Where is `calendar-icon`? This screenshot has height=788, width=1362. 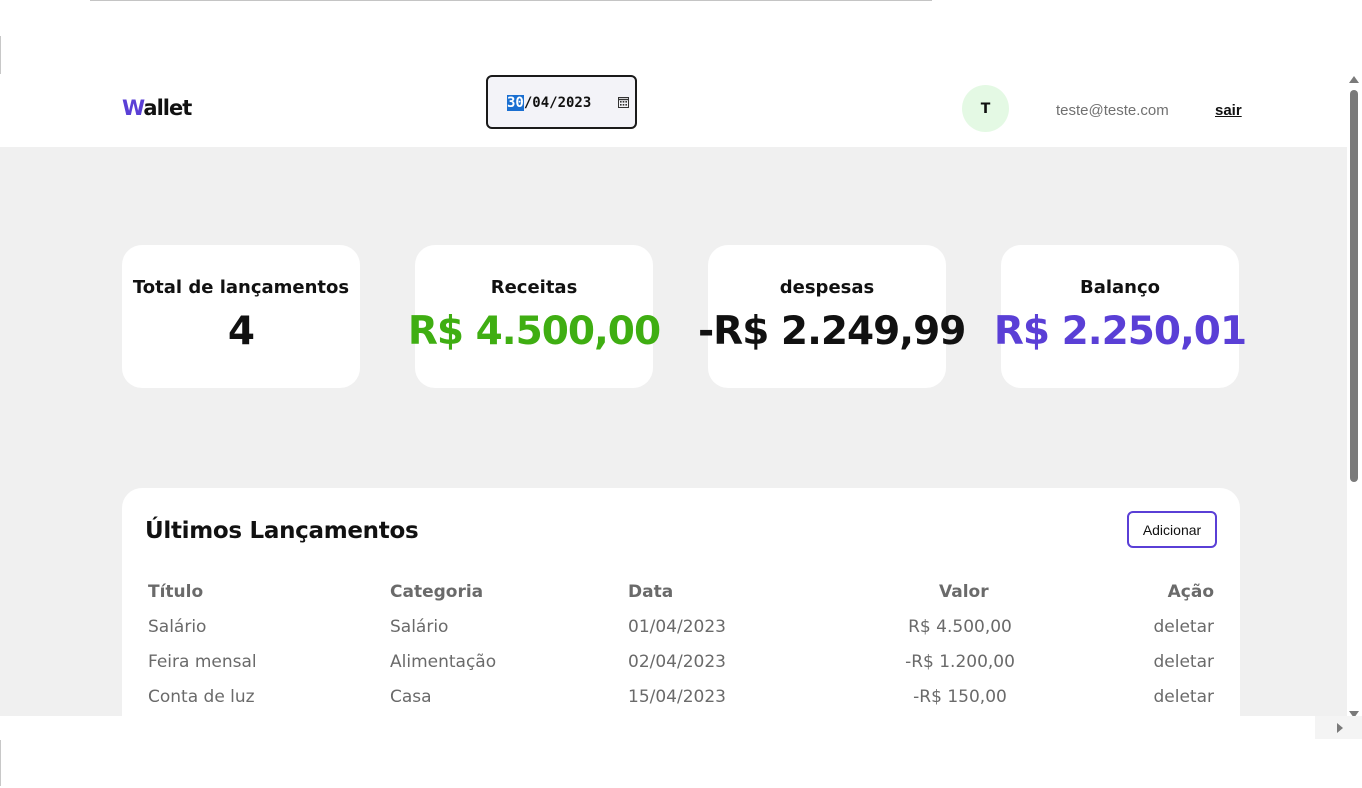
calendar-icon is located at coordinates (623, 102).